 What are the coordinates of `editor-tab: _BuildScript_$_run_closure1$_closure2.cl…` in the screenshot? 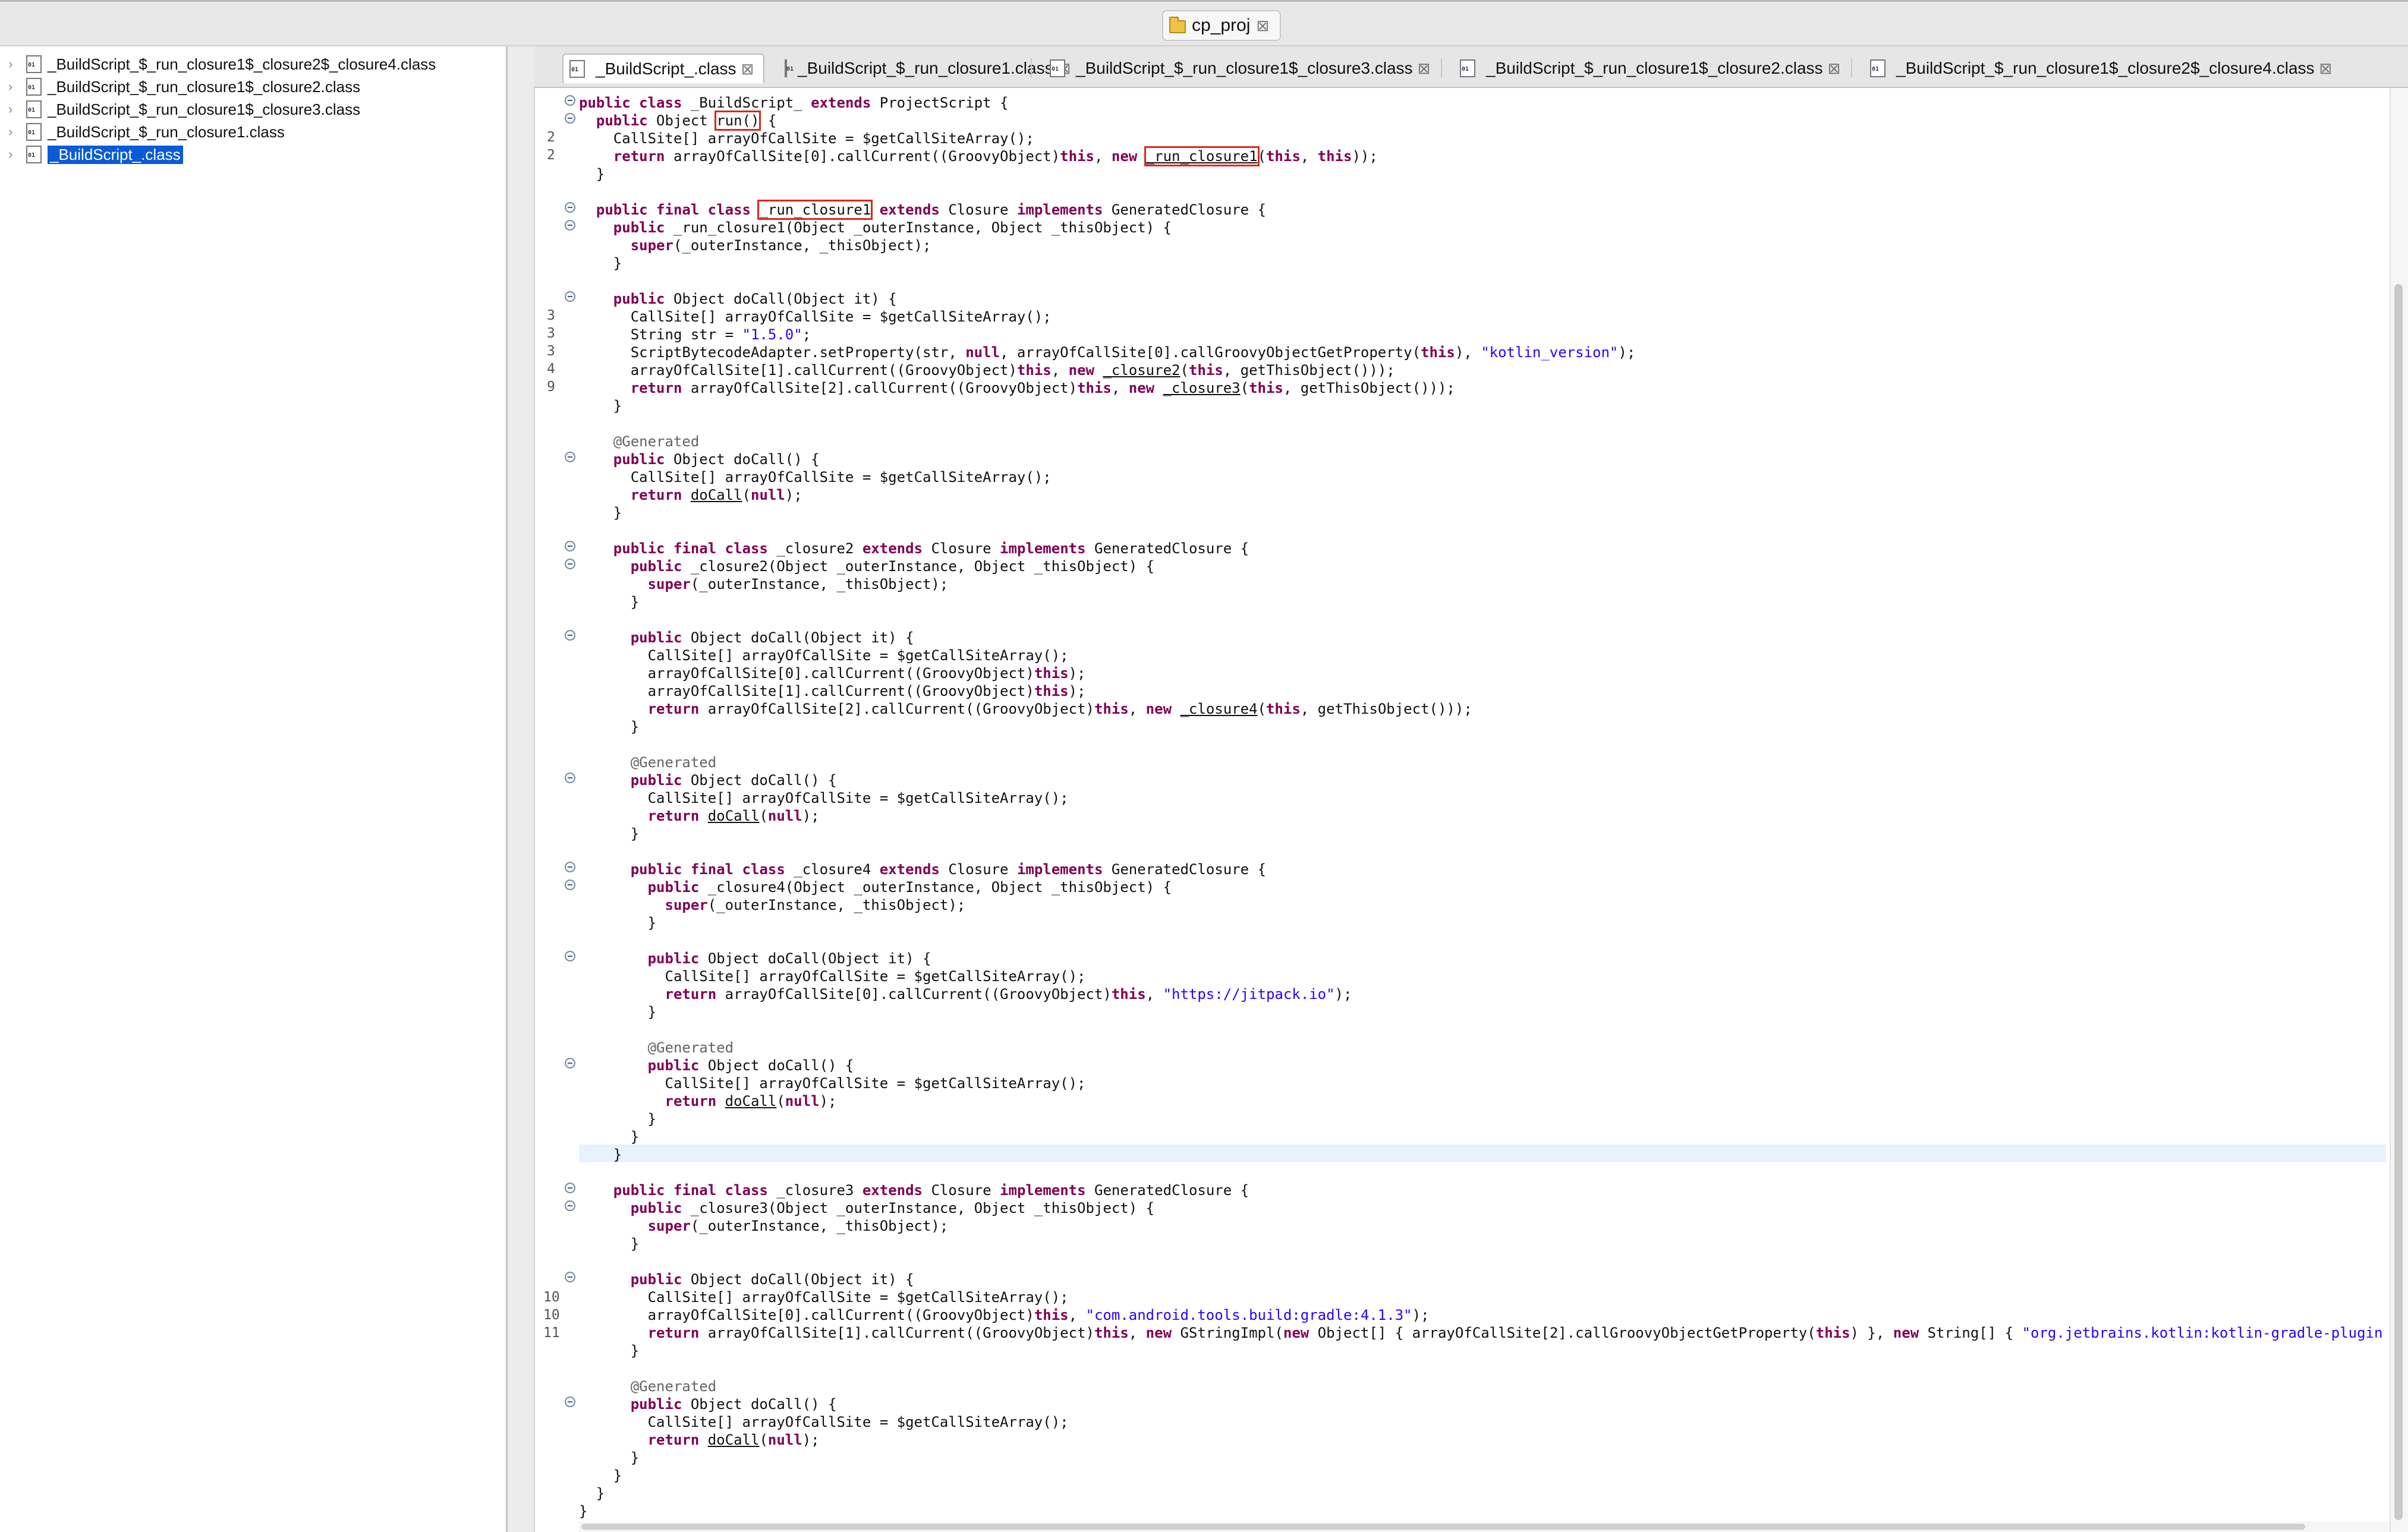 It's located at (1653, 68).